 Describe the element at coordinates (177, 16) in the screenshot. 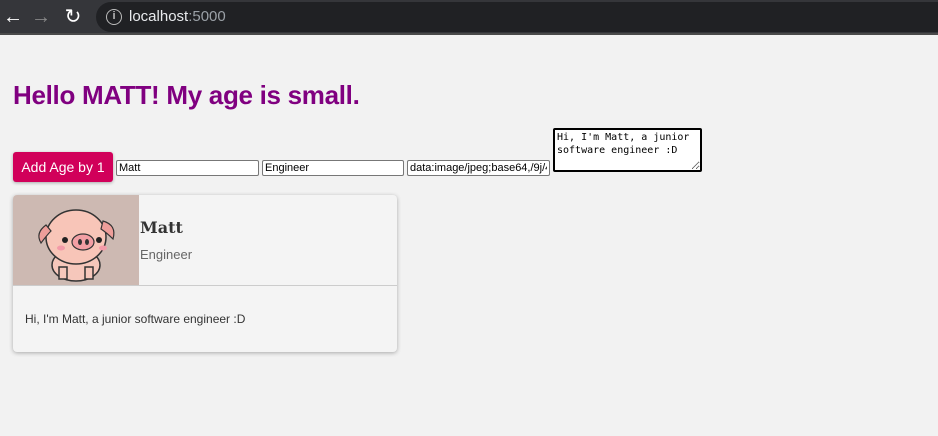

I see `url-text: localhost:5000` at that location.